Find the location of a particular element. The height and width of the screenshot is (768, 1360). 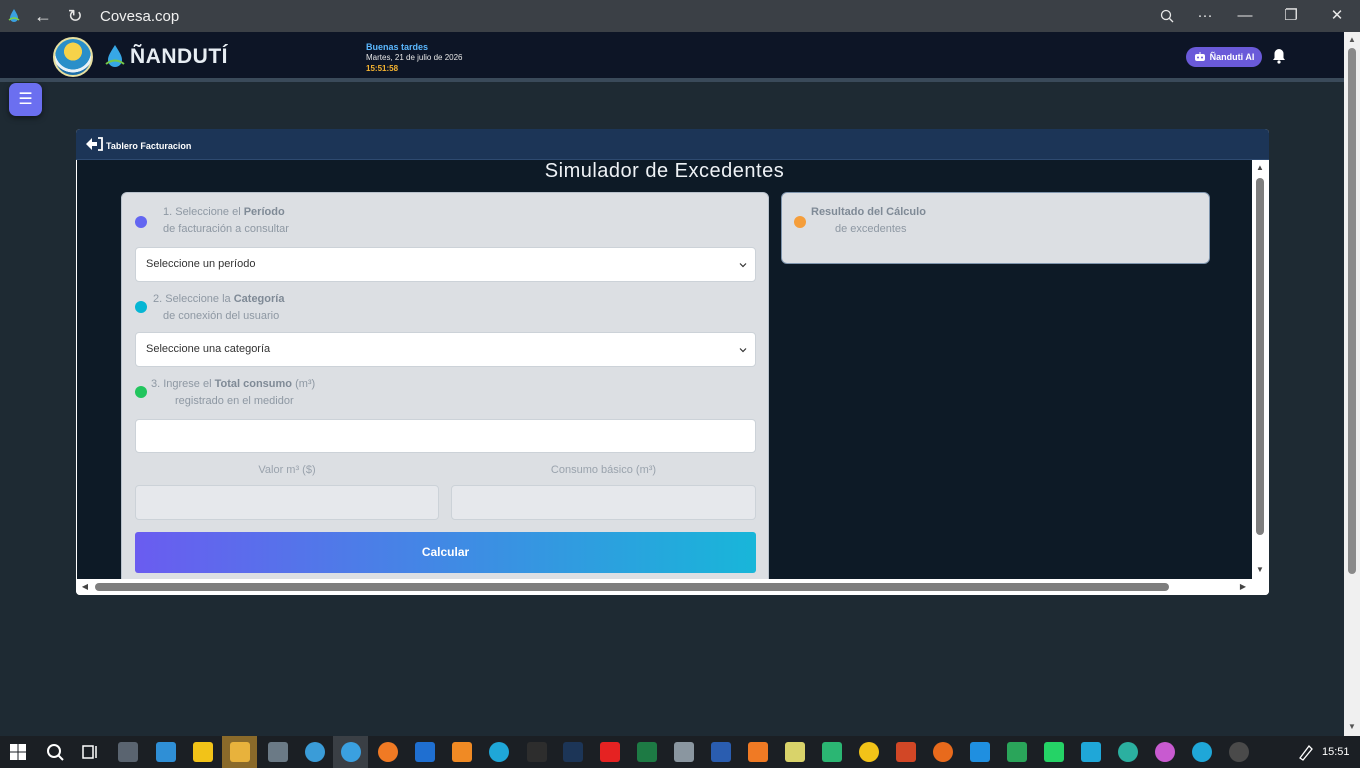

step1-pre: 1. Seleccione el is located at coordinates (203, 212).